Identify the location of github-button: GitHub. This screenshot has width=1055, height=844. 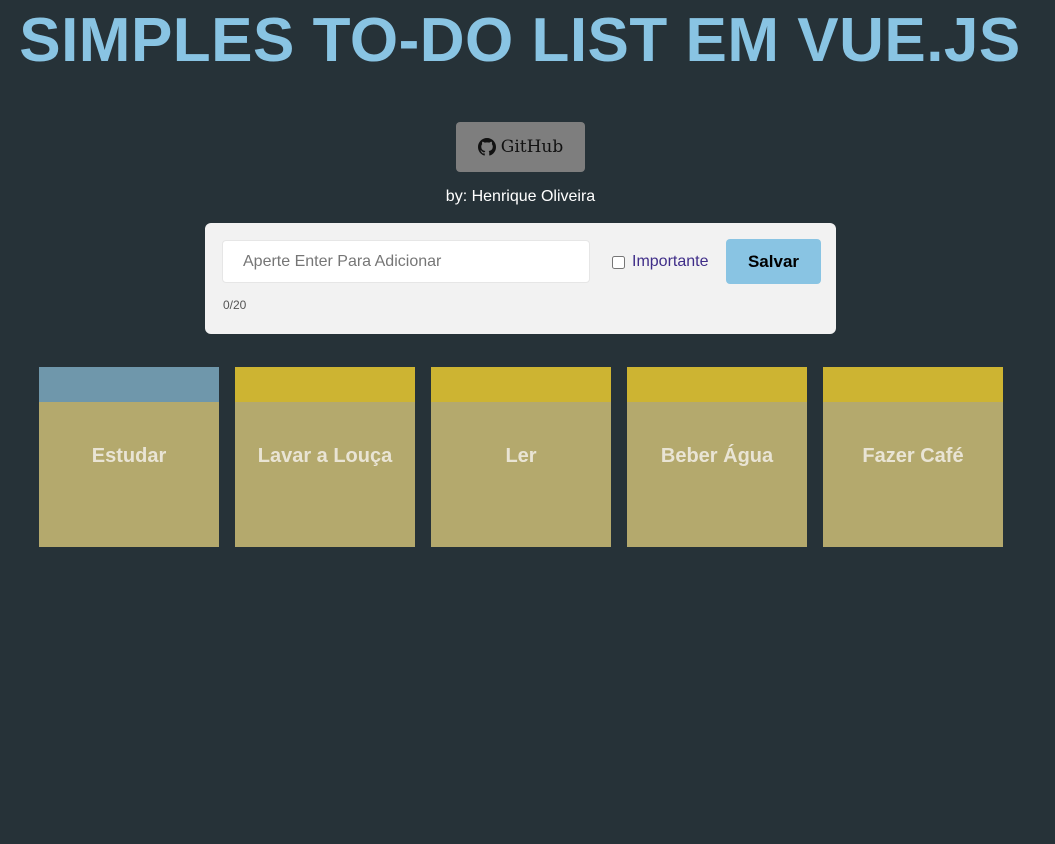
(520, 147).